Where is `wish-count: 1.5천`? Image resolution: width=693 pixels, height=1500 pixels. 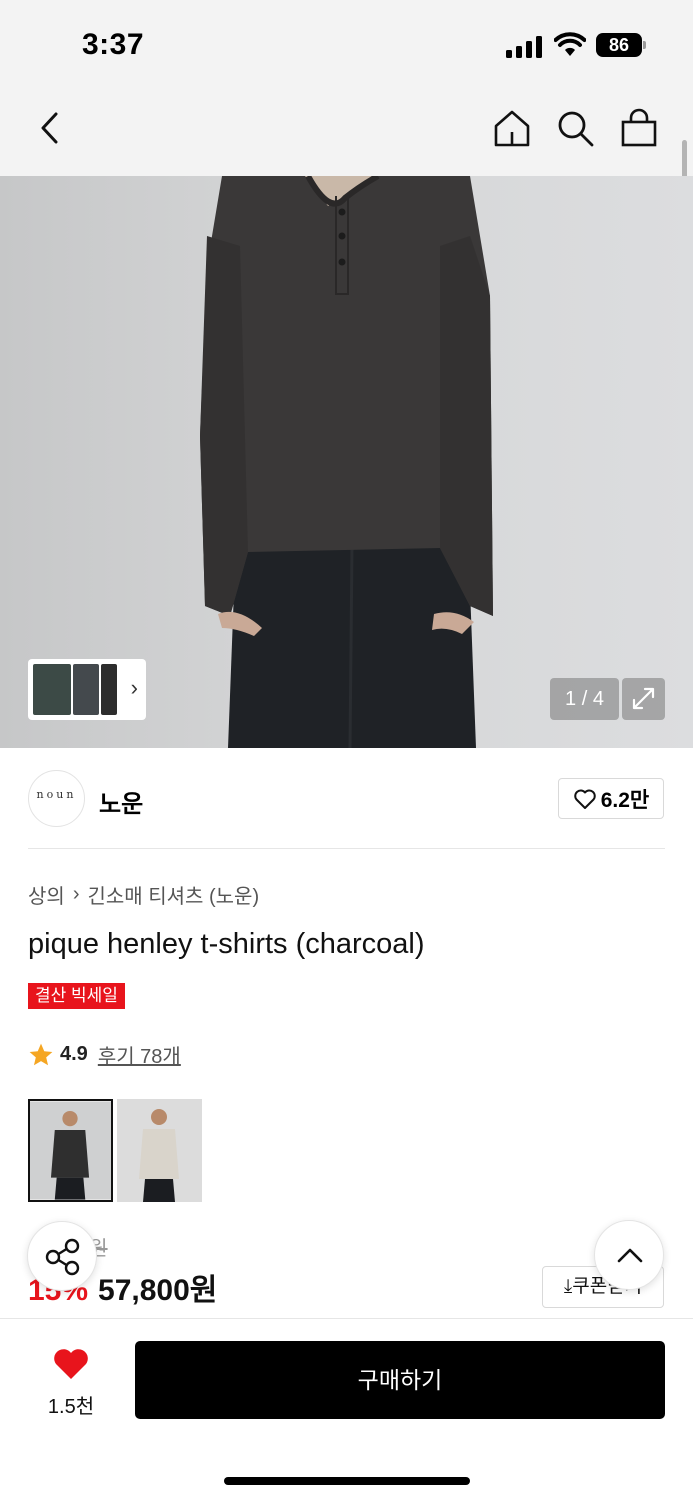 wish-count: 1.5천 is located at coordinates (71, 1407).